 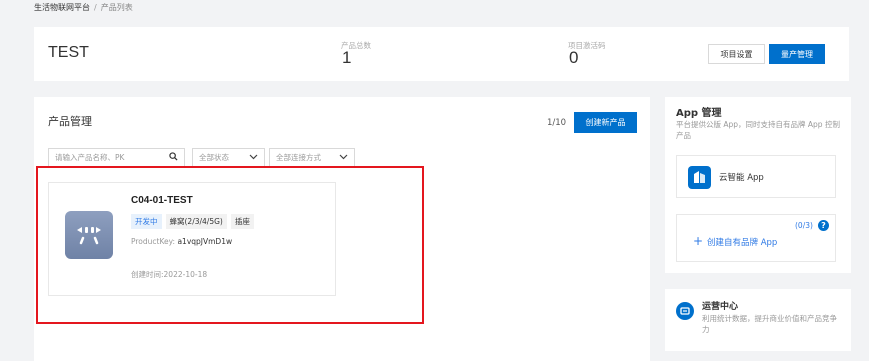 I want to click on connection-select: 全部连接方式, so click(x=312, y=157).